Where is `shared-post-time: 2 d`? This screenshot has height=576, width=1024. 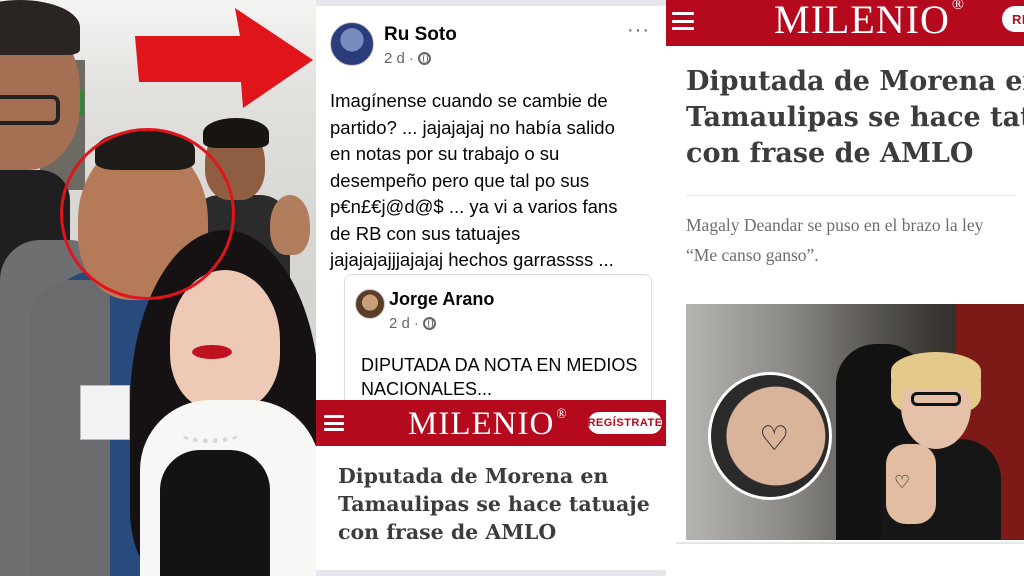 shared-post-time: 2 d is located at coordinates (399, 323).